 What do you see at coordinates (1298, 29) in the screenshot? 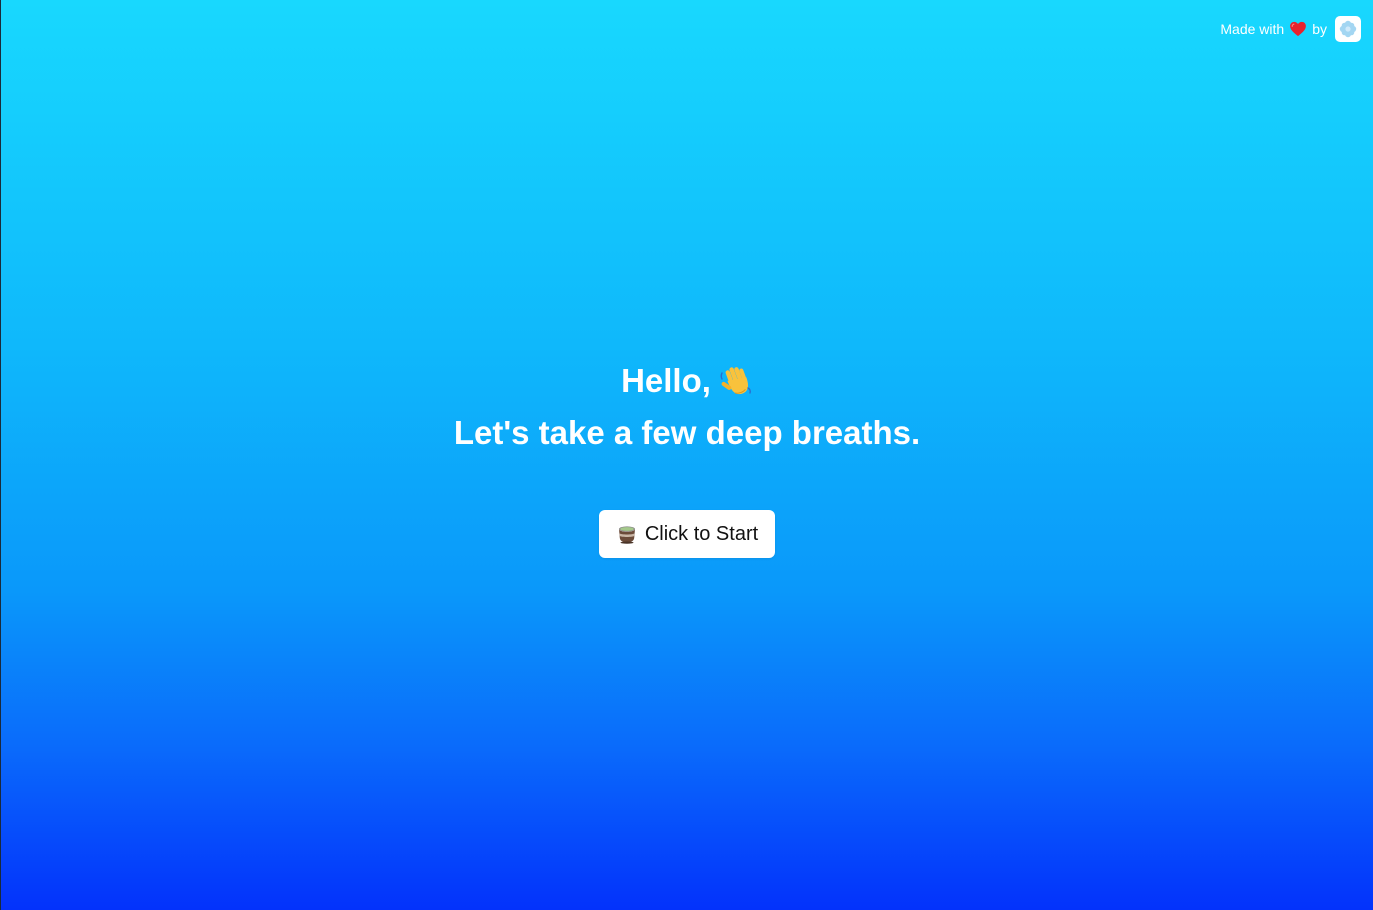
I see `heart-icon` at bounding box center [1298, 29].